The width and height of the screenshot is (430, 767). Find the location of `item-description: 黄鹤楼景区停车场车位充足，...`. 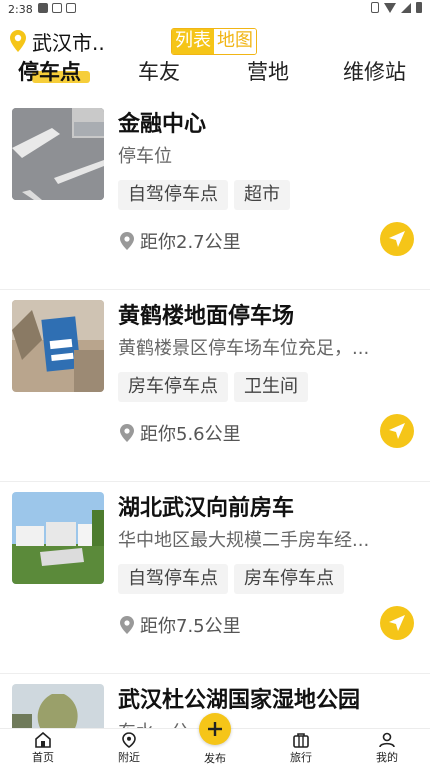

item-description: 黄鹤楼景区停车场车位充足，... is located at coordinates (244, 348).